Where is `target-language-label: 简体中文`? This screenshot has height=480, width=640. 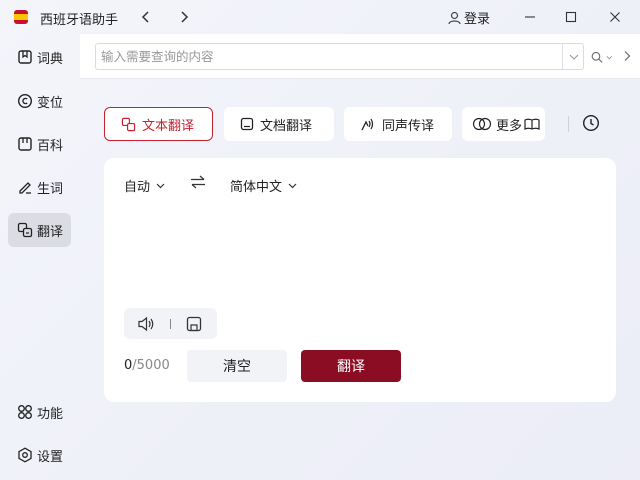 target-language-label: 简体中文 is located at coordinates (256, 187).